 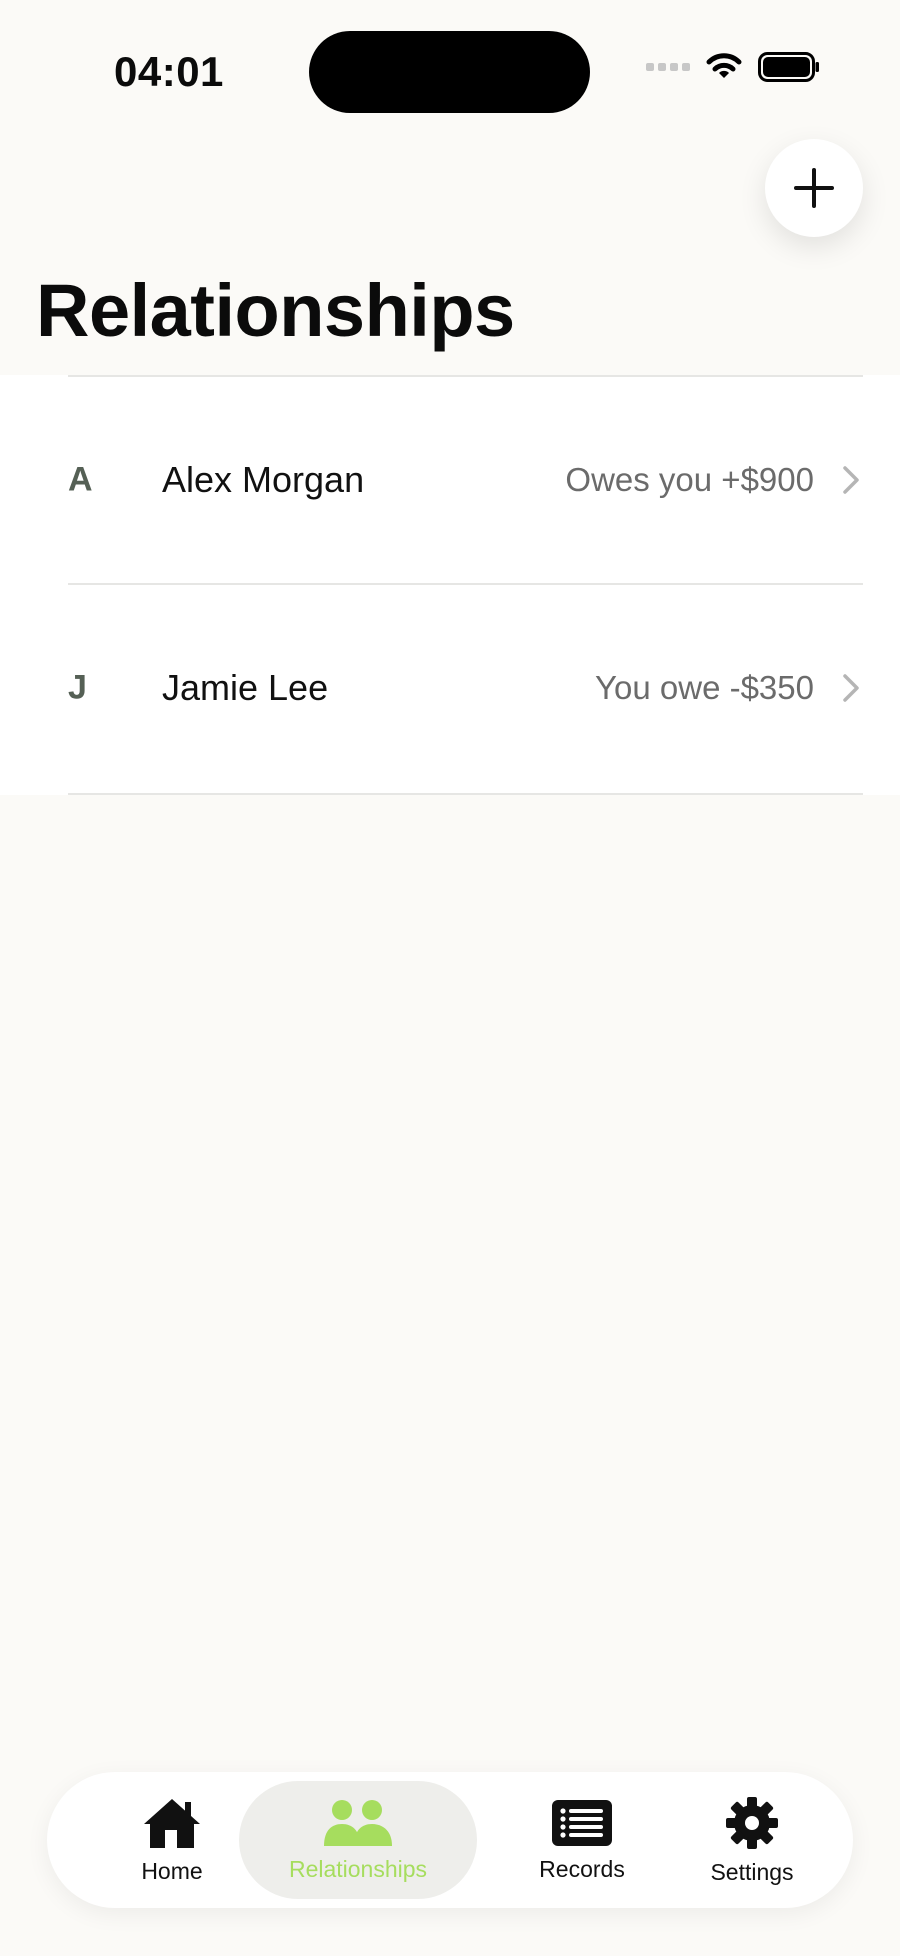 What do you see at coordinates (358, 1868) in the screenshot?
I see `tab-label: Relationships` at bounding box center [358, 1868].